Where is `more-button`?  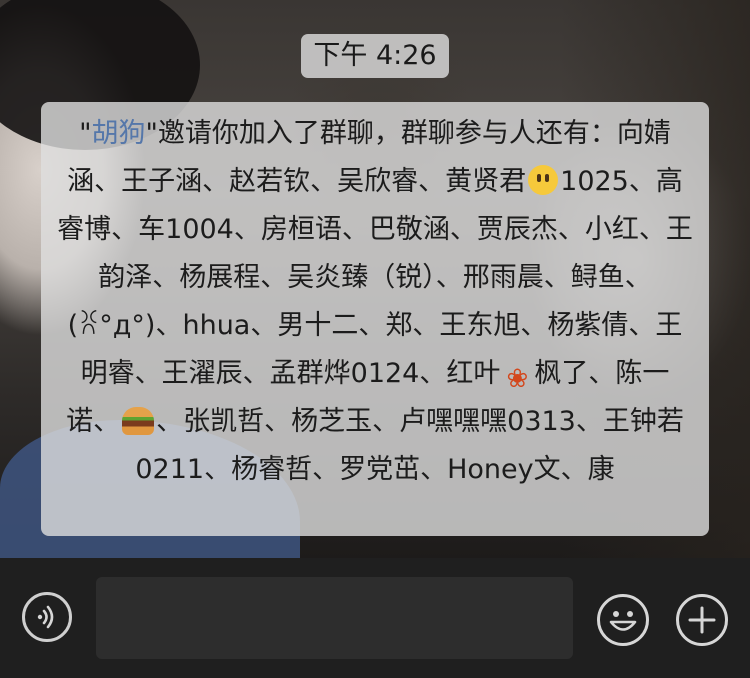 more-button is located at coordinates (702, 620).